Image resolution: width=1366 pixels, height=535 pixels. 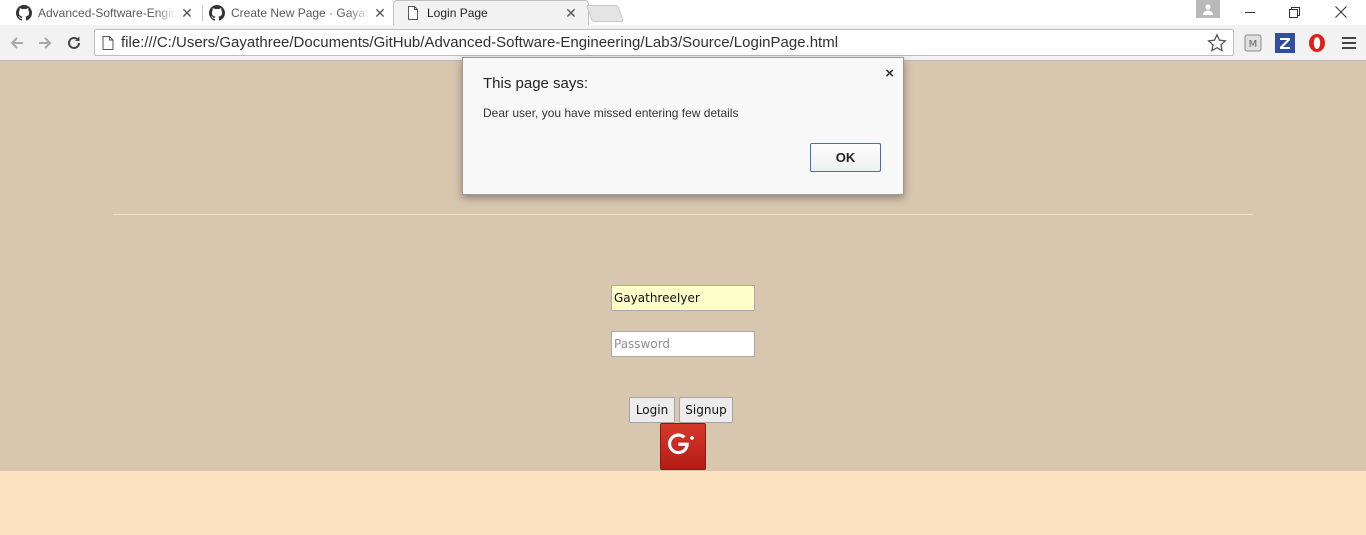 I want to click on tab-divider, so click(x=202, y=13).